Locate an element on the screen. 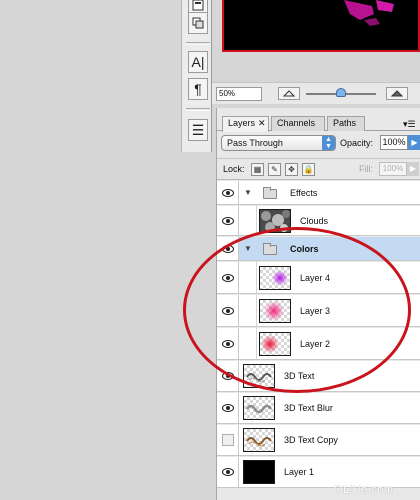  navigator-zoom-bar: 50% is located at coordinates (316, 93).